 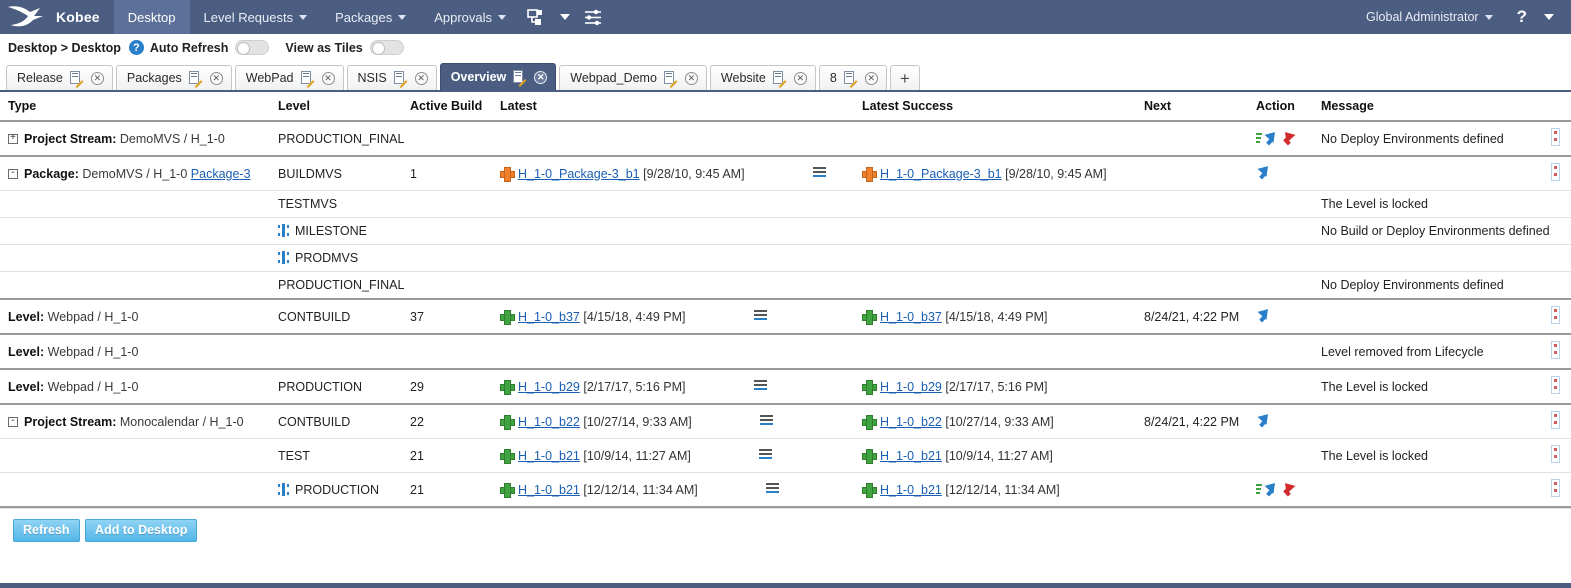 What do you see at coordinates (470, 17) in the screenshot?
I see `nav-item-approvals: Approvals` at bounding box center [470, 17].